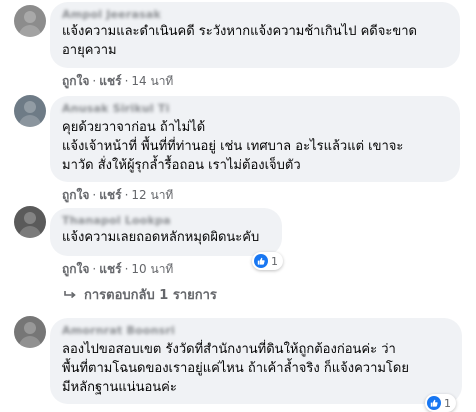  I want to click on view-replies-label: การตอบกลับ 1 รายการ, so click(150, 295).